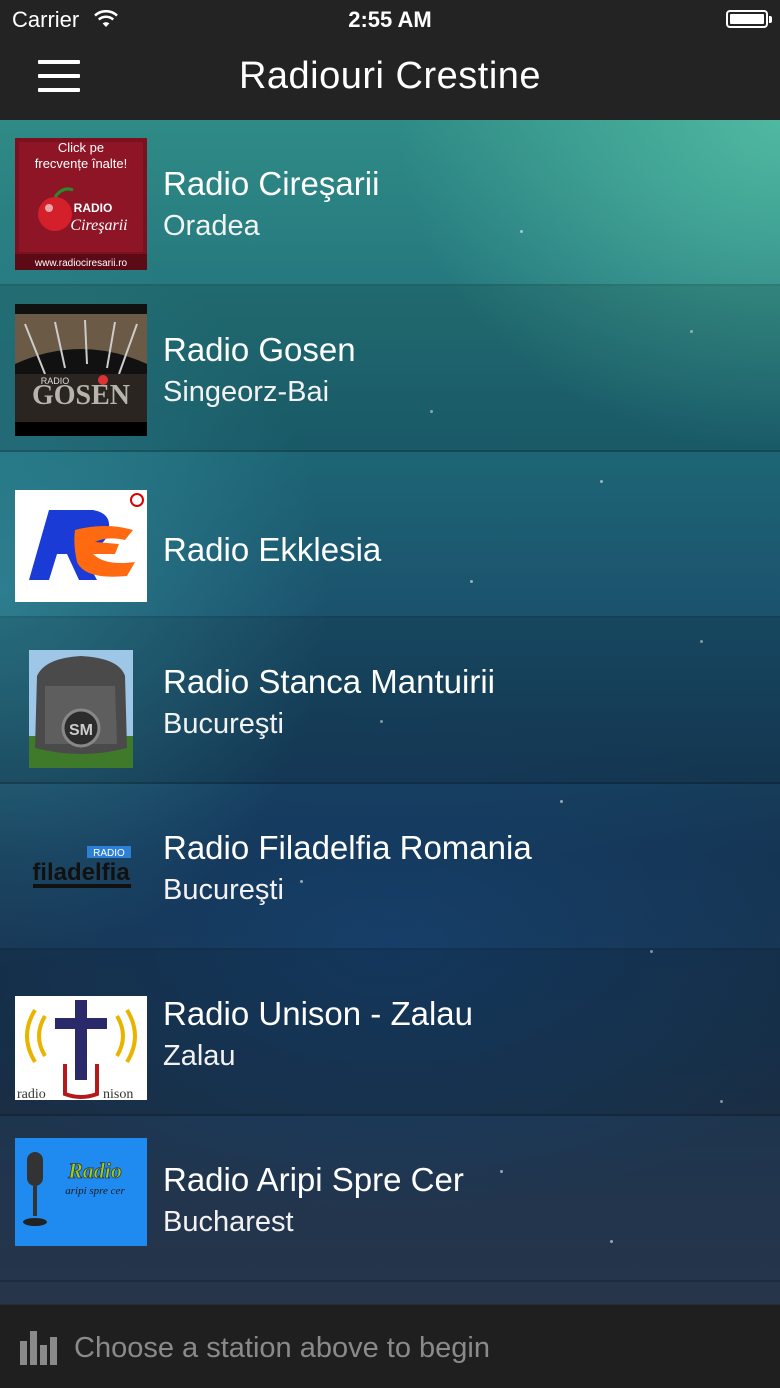 This screenshot has height=1388, width=780. Describe the element at coordinates (81, 147) in the screenshot. I see `svg-text: Click pe` at that location.